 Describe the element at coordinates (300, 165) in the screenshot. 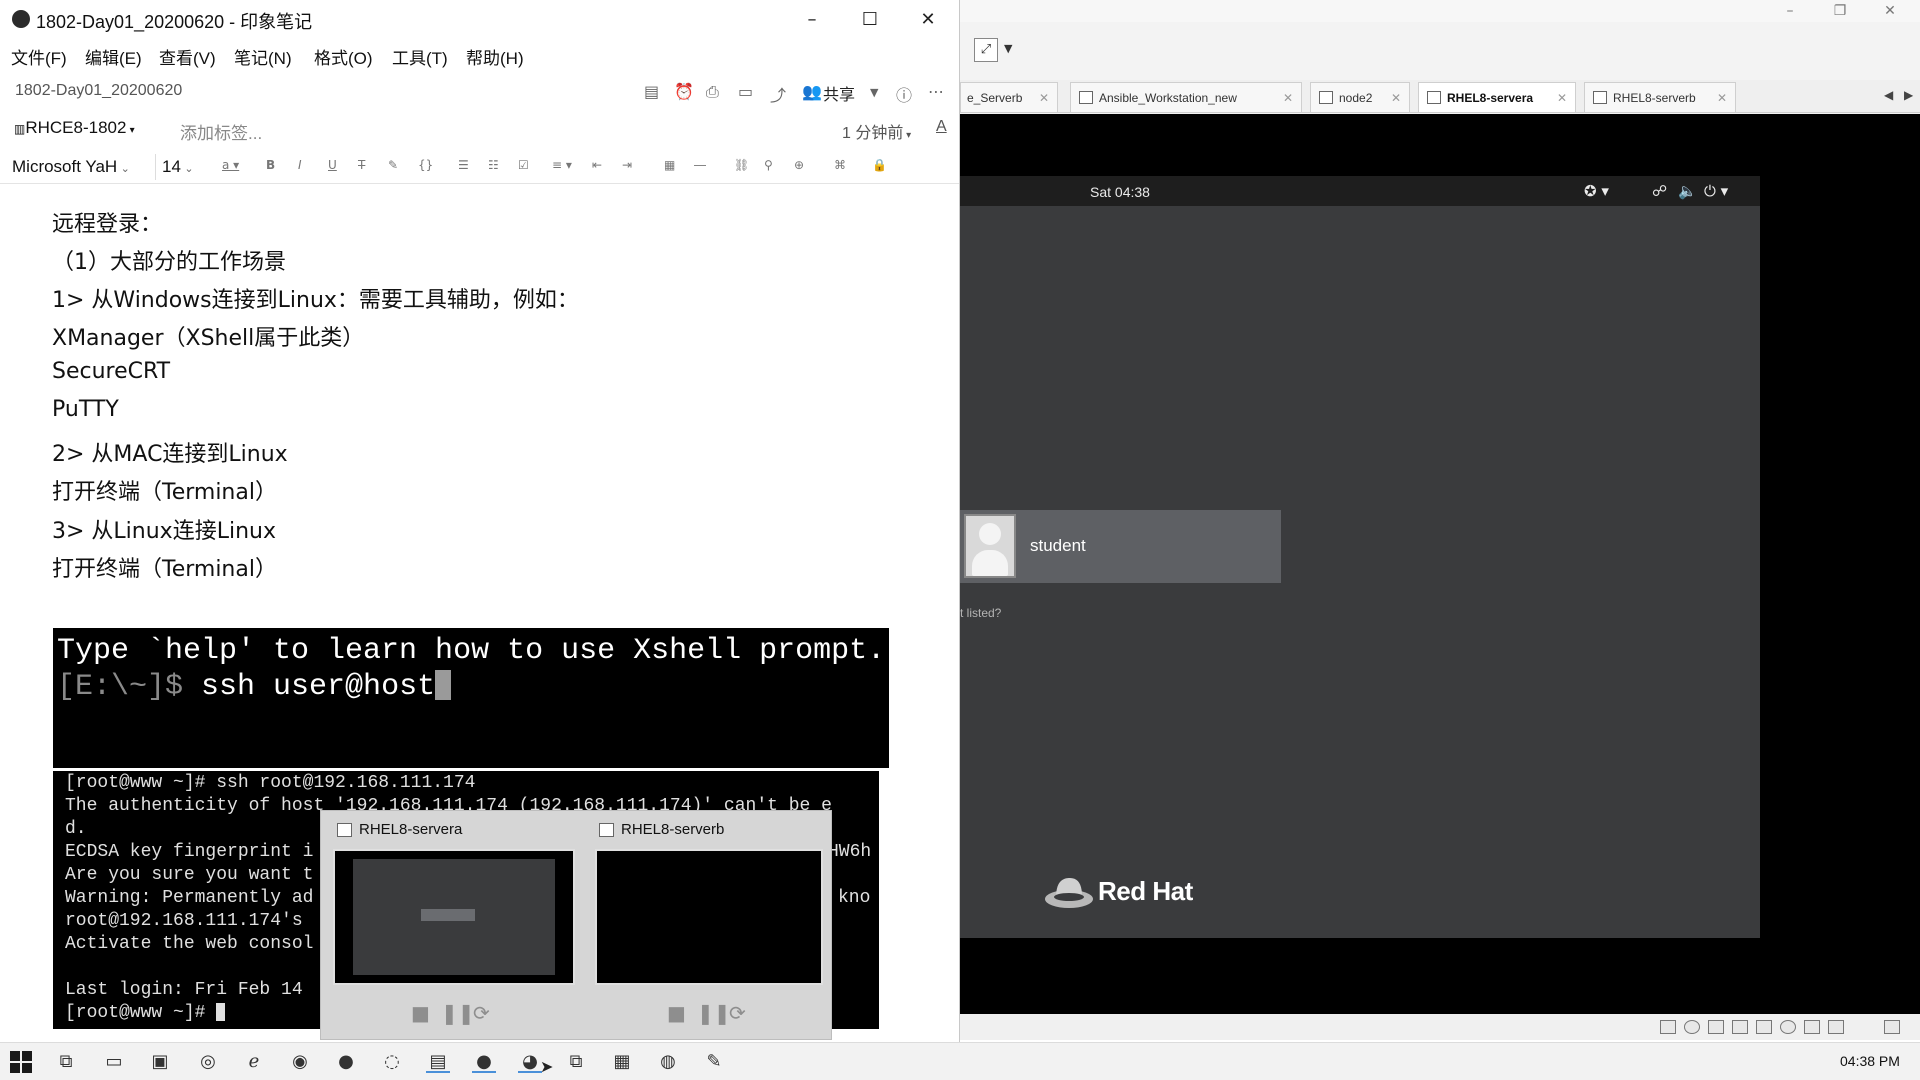

I see `italic-icon: I` at that location.